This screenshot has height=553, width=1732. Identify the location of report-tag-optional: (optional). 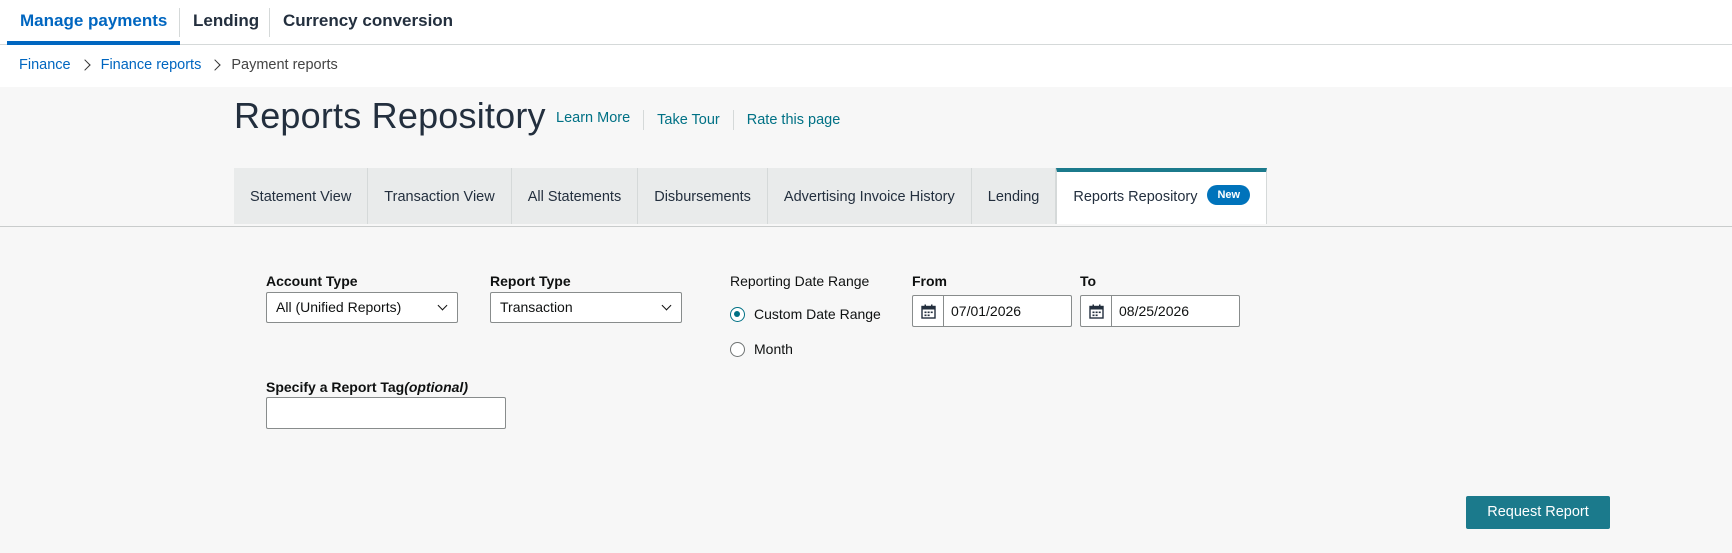
(436, 387).